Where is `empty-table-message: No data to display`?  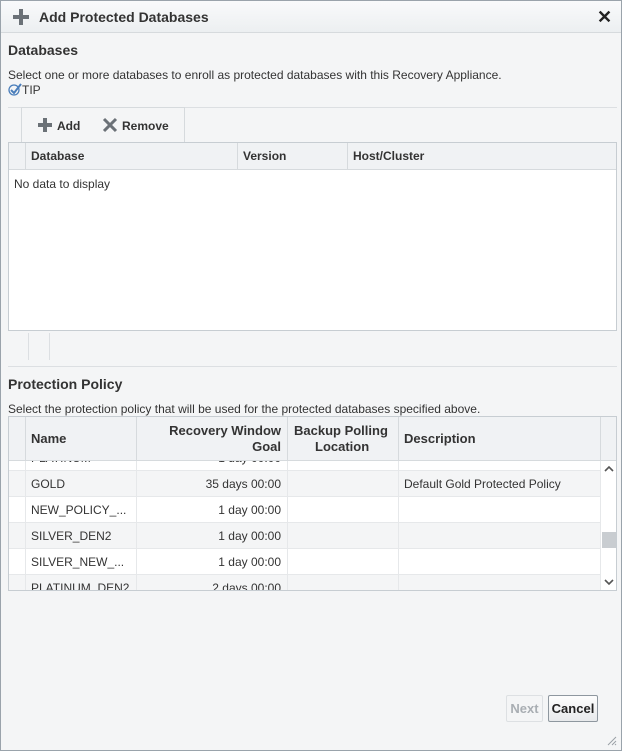
empty-table-message: No data to display is located at coordinates (62, 184).